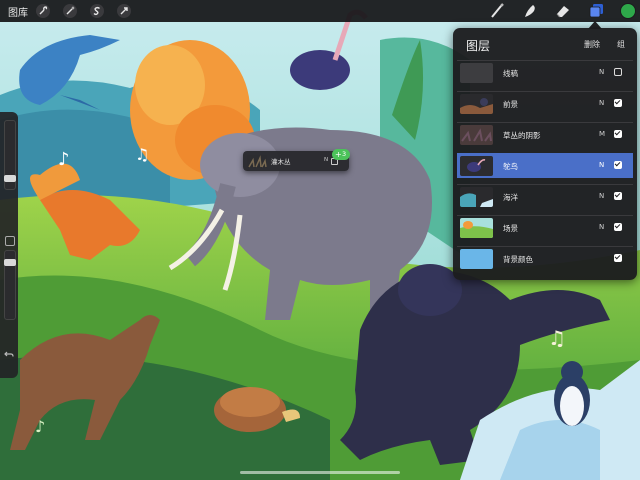  What do you see at coordinates (338, 154) in the screenshot?
I see `plus-icon: +` at bounding box center [338, 154].